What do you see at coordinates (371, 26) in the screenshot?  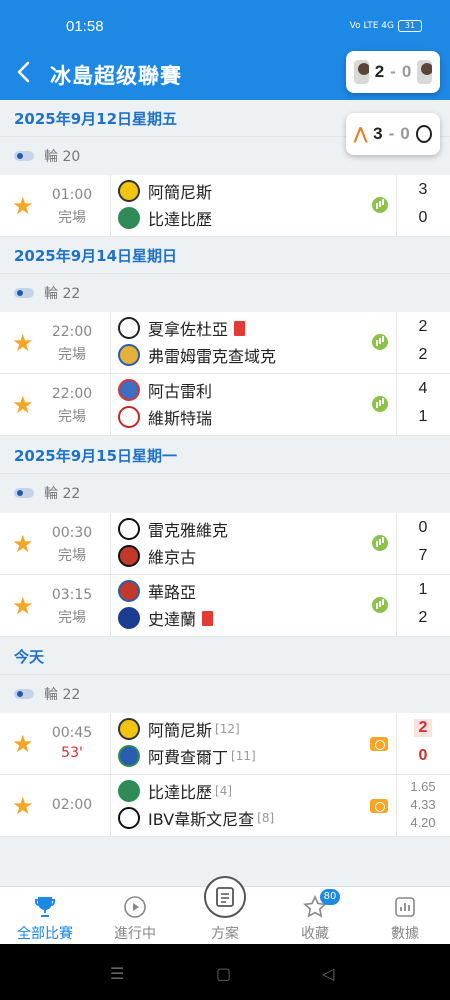 I see `signal-icon: Vo LTE 4G` at bounding box center [371, 26].